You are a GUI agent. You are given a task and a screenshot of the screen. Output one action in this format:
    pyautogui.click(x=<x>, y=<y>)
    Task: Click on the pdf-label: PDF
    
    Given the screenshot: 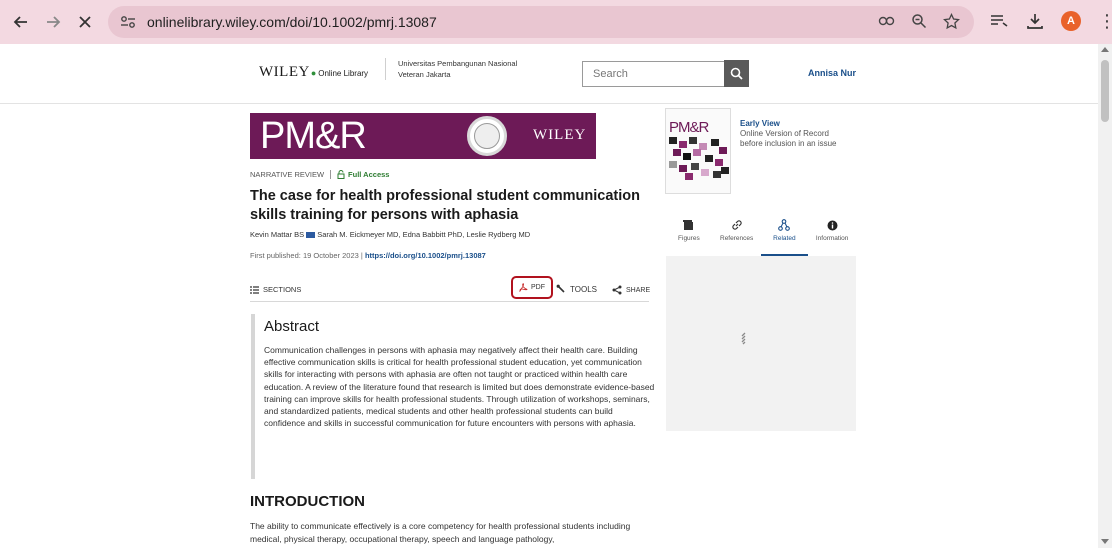 What is the action you would take?
    pyautogui.click(x=538, y=287)
    